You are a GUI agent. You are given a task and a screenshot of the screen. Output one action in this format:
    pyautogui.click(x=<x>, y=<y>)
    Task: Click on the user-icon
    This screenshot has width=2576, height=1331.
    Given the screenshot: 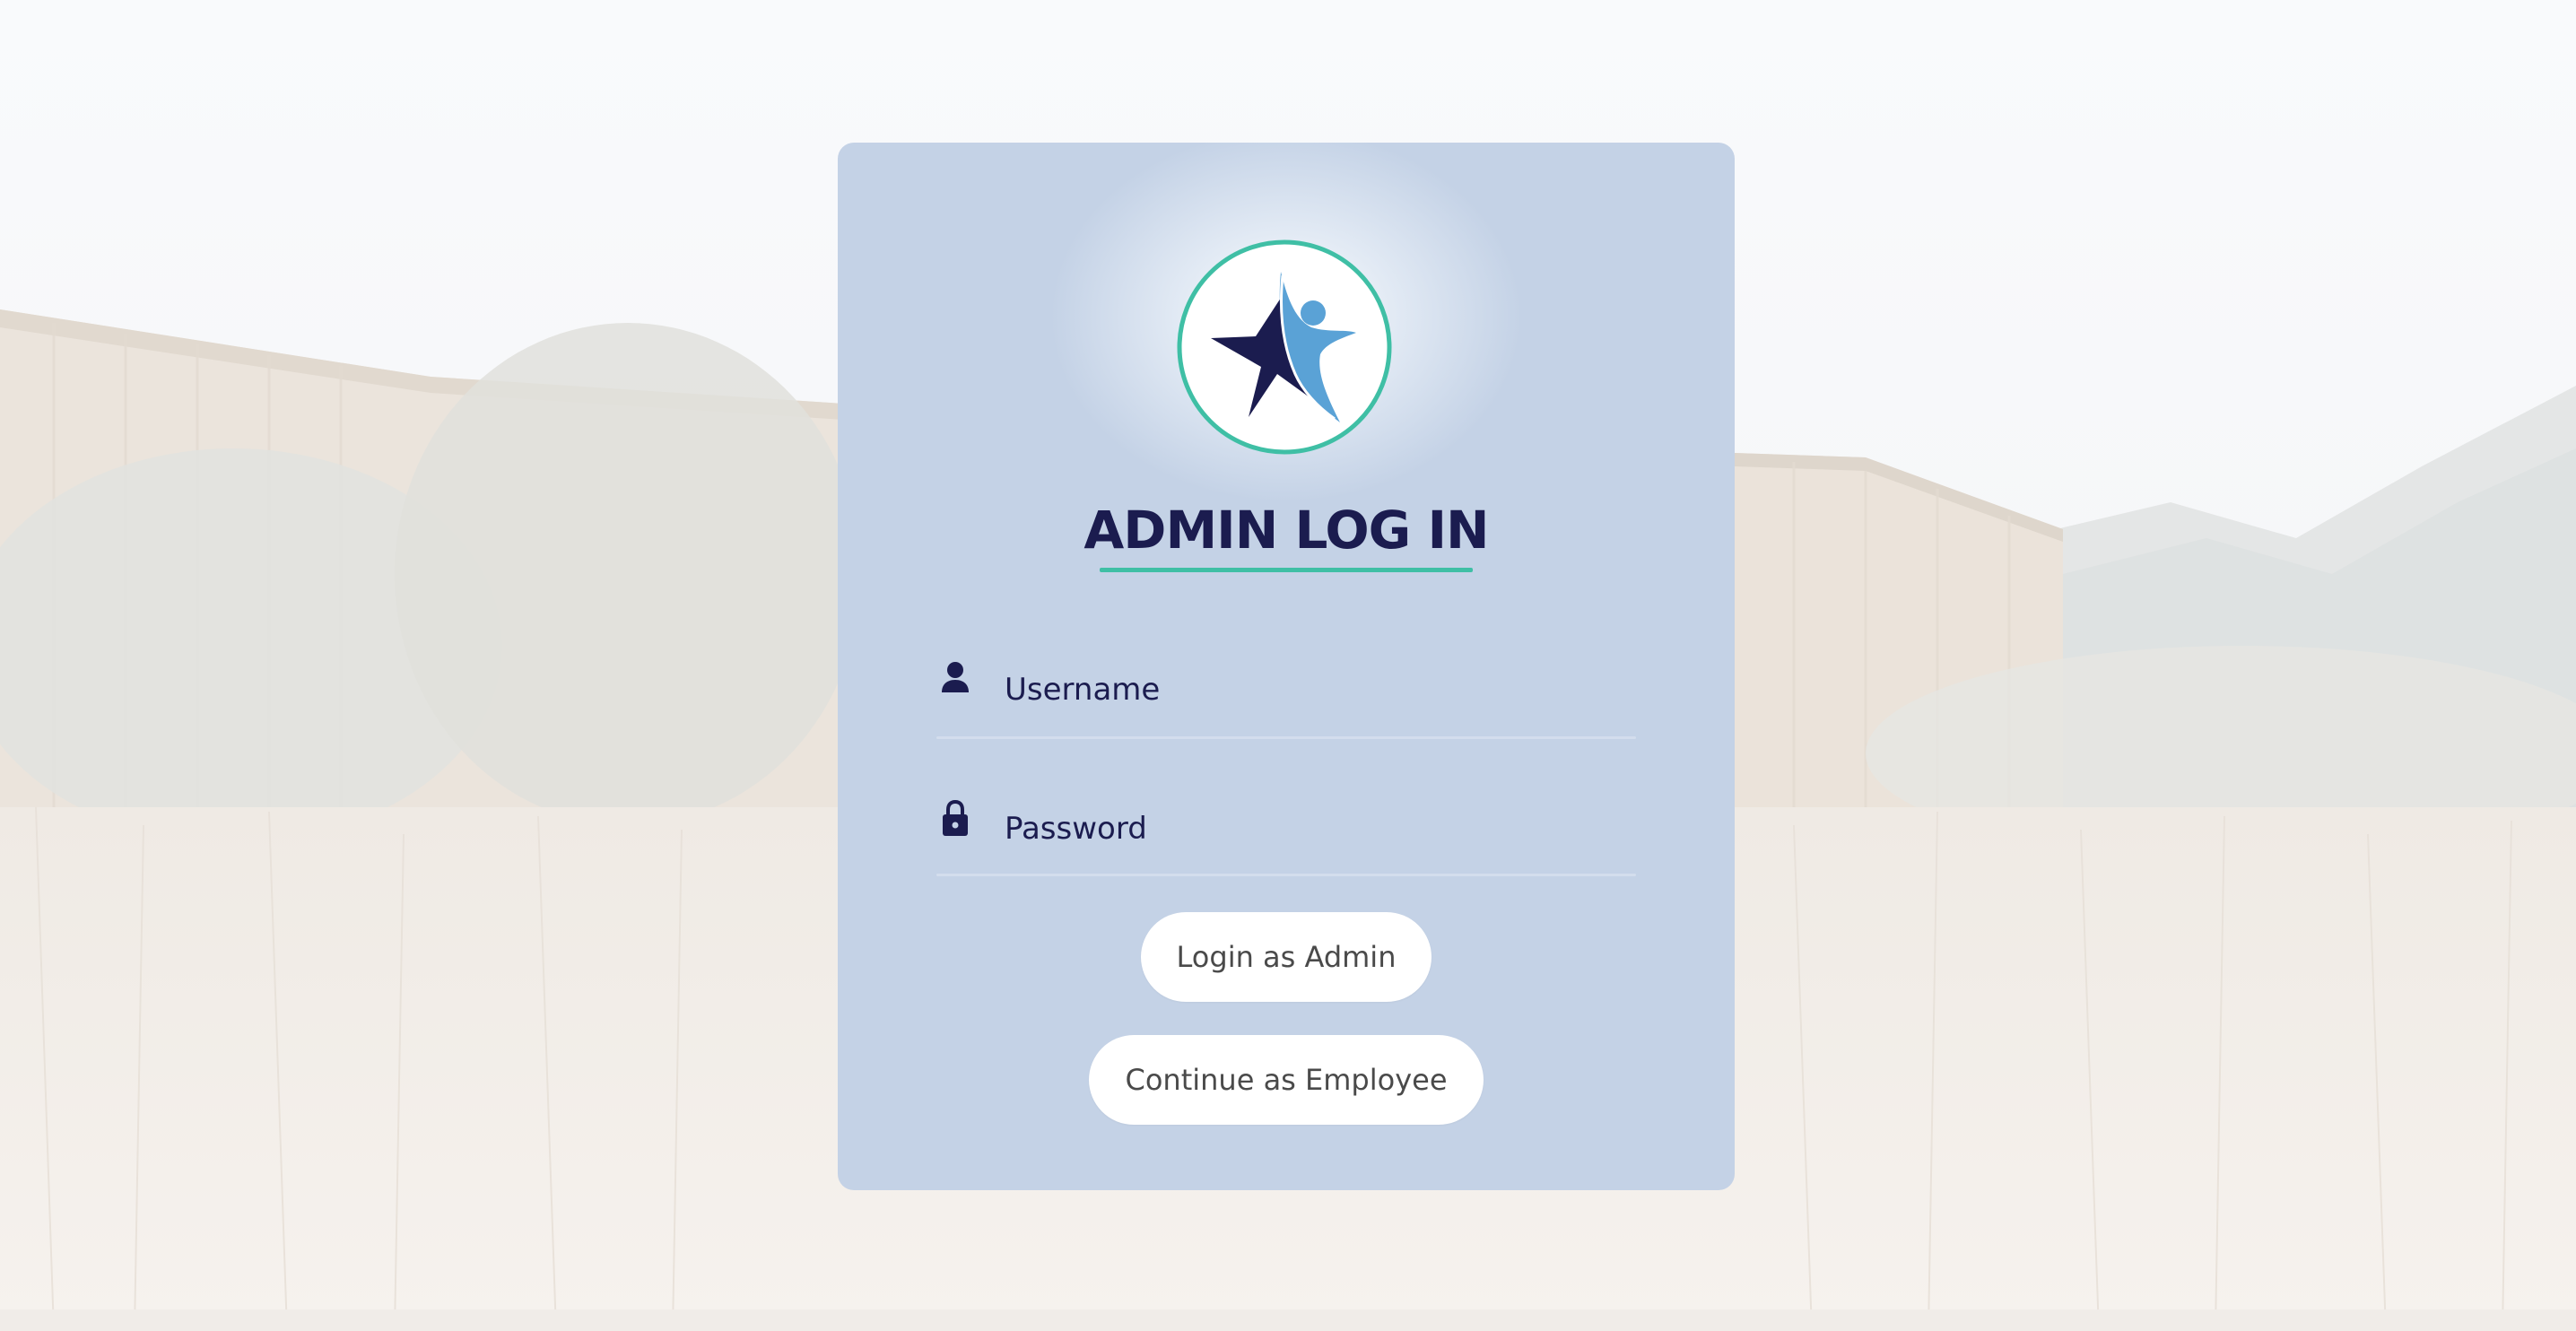 What is the action you would take?
    pyautogui.click(x=955, y=677)
    